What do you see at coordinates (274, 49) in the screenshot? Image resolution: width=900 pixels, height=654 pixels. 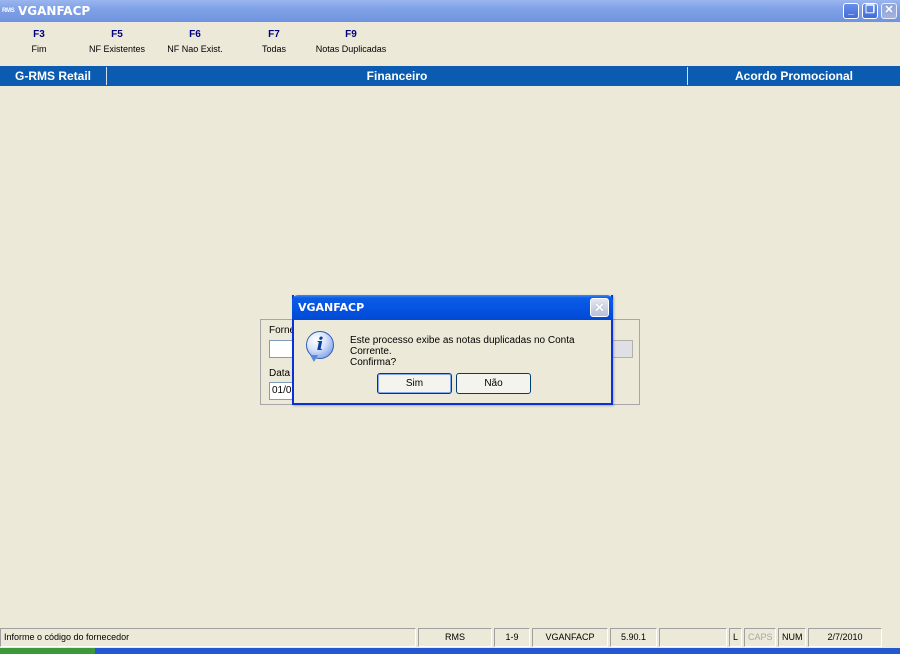 I see `fkey-label: Todas` at bounding box center [274, 49].